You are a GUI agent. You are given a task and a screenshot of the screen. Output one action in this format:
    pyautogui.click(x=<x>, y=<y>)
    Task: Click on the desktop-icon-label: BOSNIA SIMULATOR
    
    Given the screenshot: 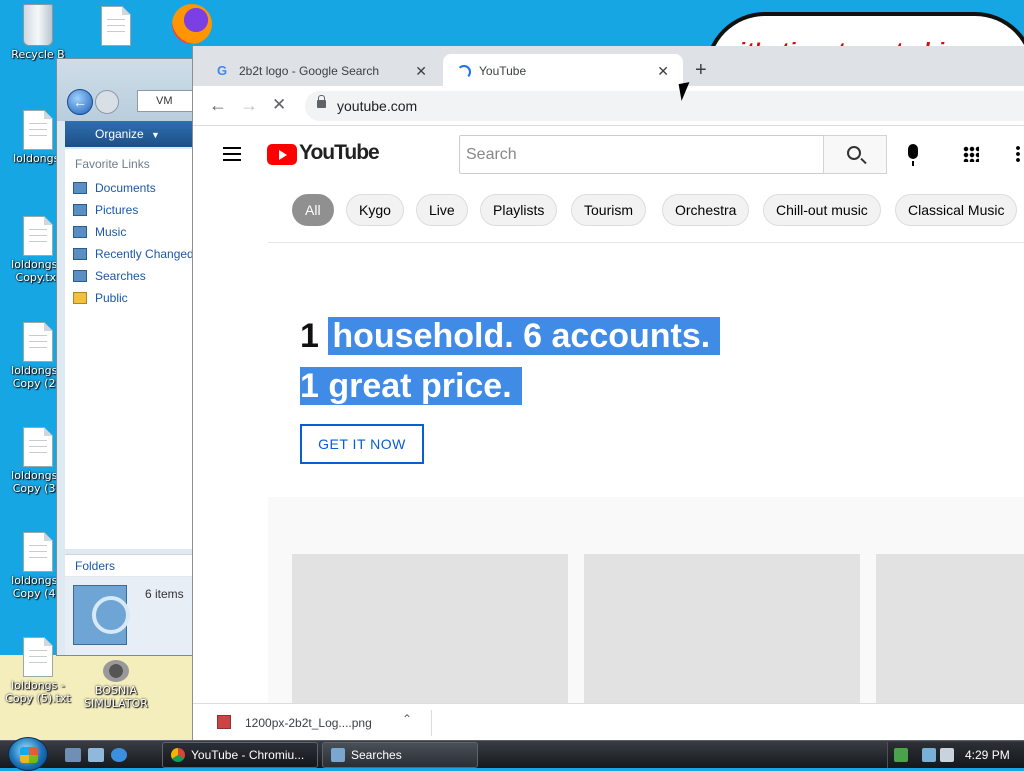 What is the action you would take?
    pyautogui.click(x=116, y=697)
    